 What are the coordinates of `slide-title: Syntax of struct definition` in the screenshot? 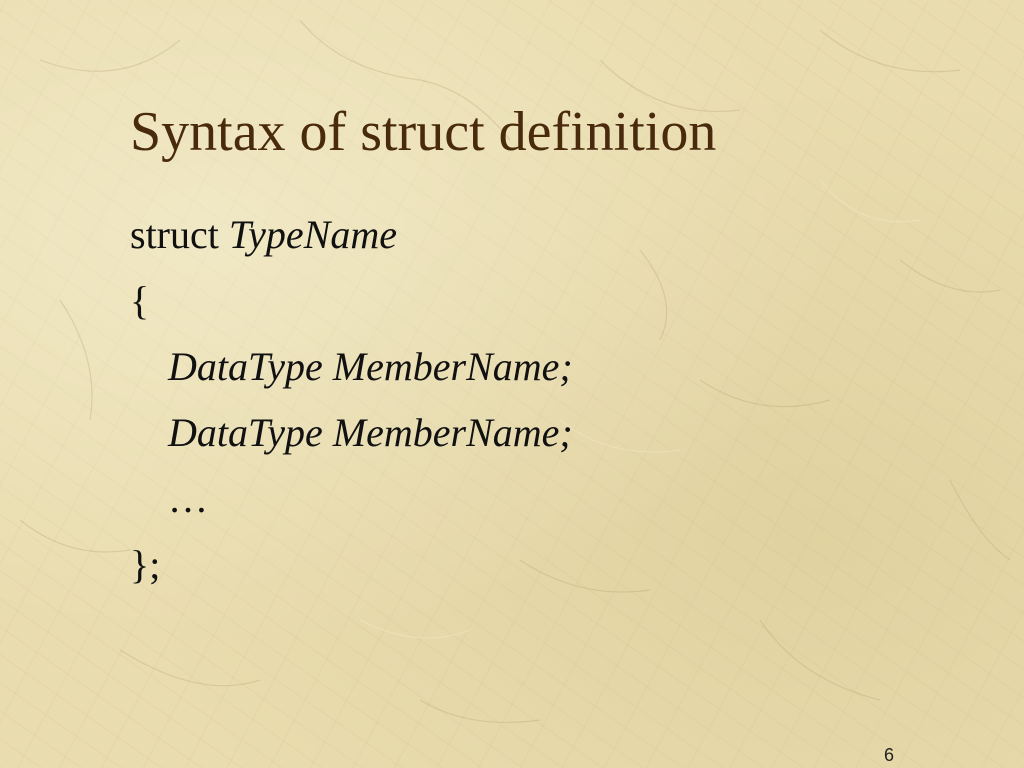 It's located at (423, 132).